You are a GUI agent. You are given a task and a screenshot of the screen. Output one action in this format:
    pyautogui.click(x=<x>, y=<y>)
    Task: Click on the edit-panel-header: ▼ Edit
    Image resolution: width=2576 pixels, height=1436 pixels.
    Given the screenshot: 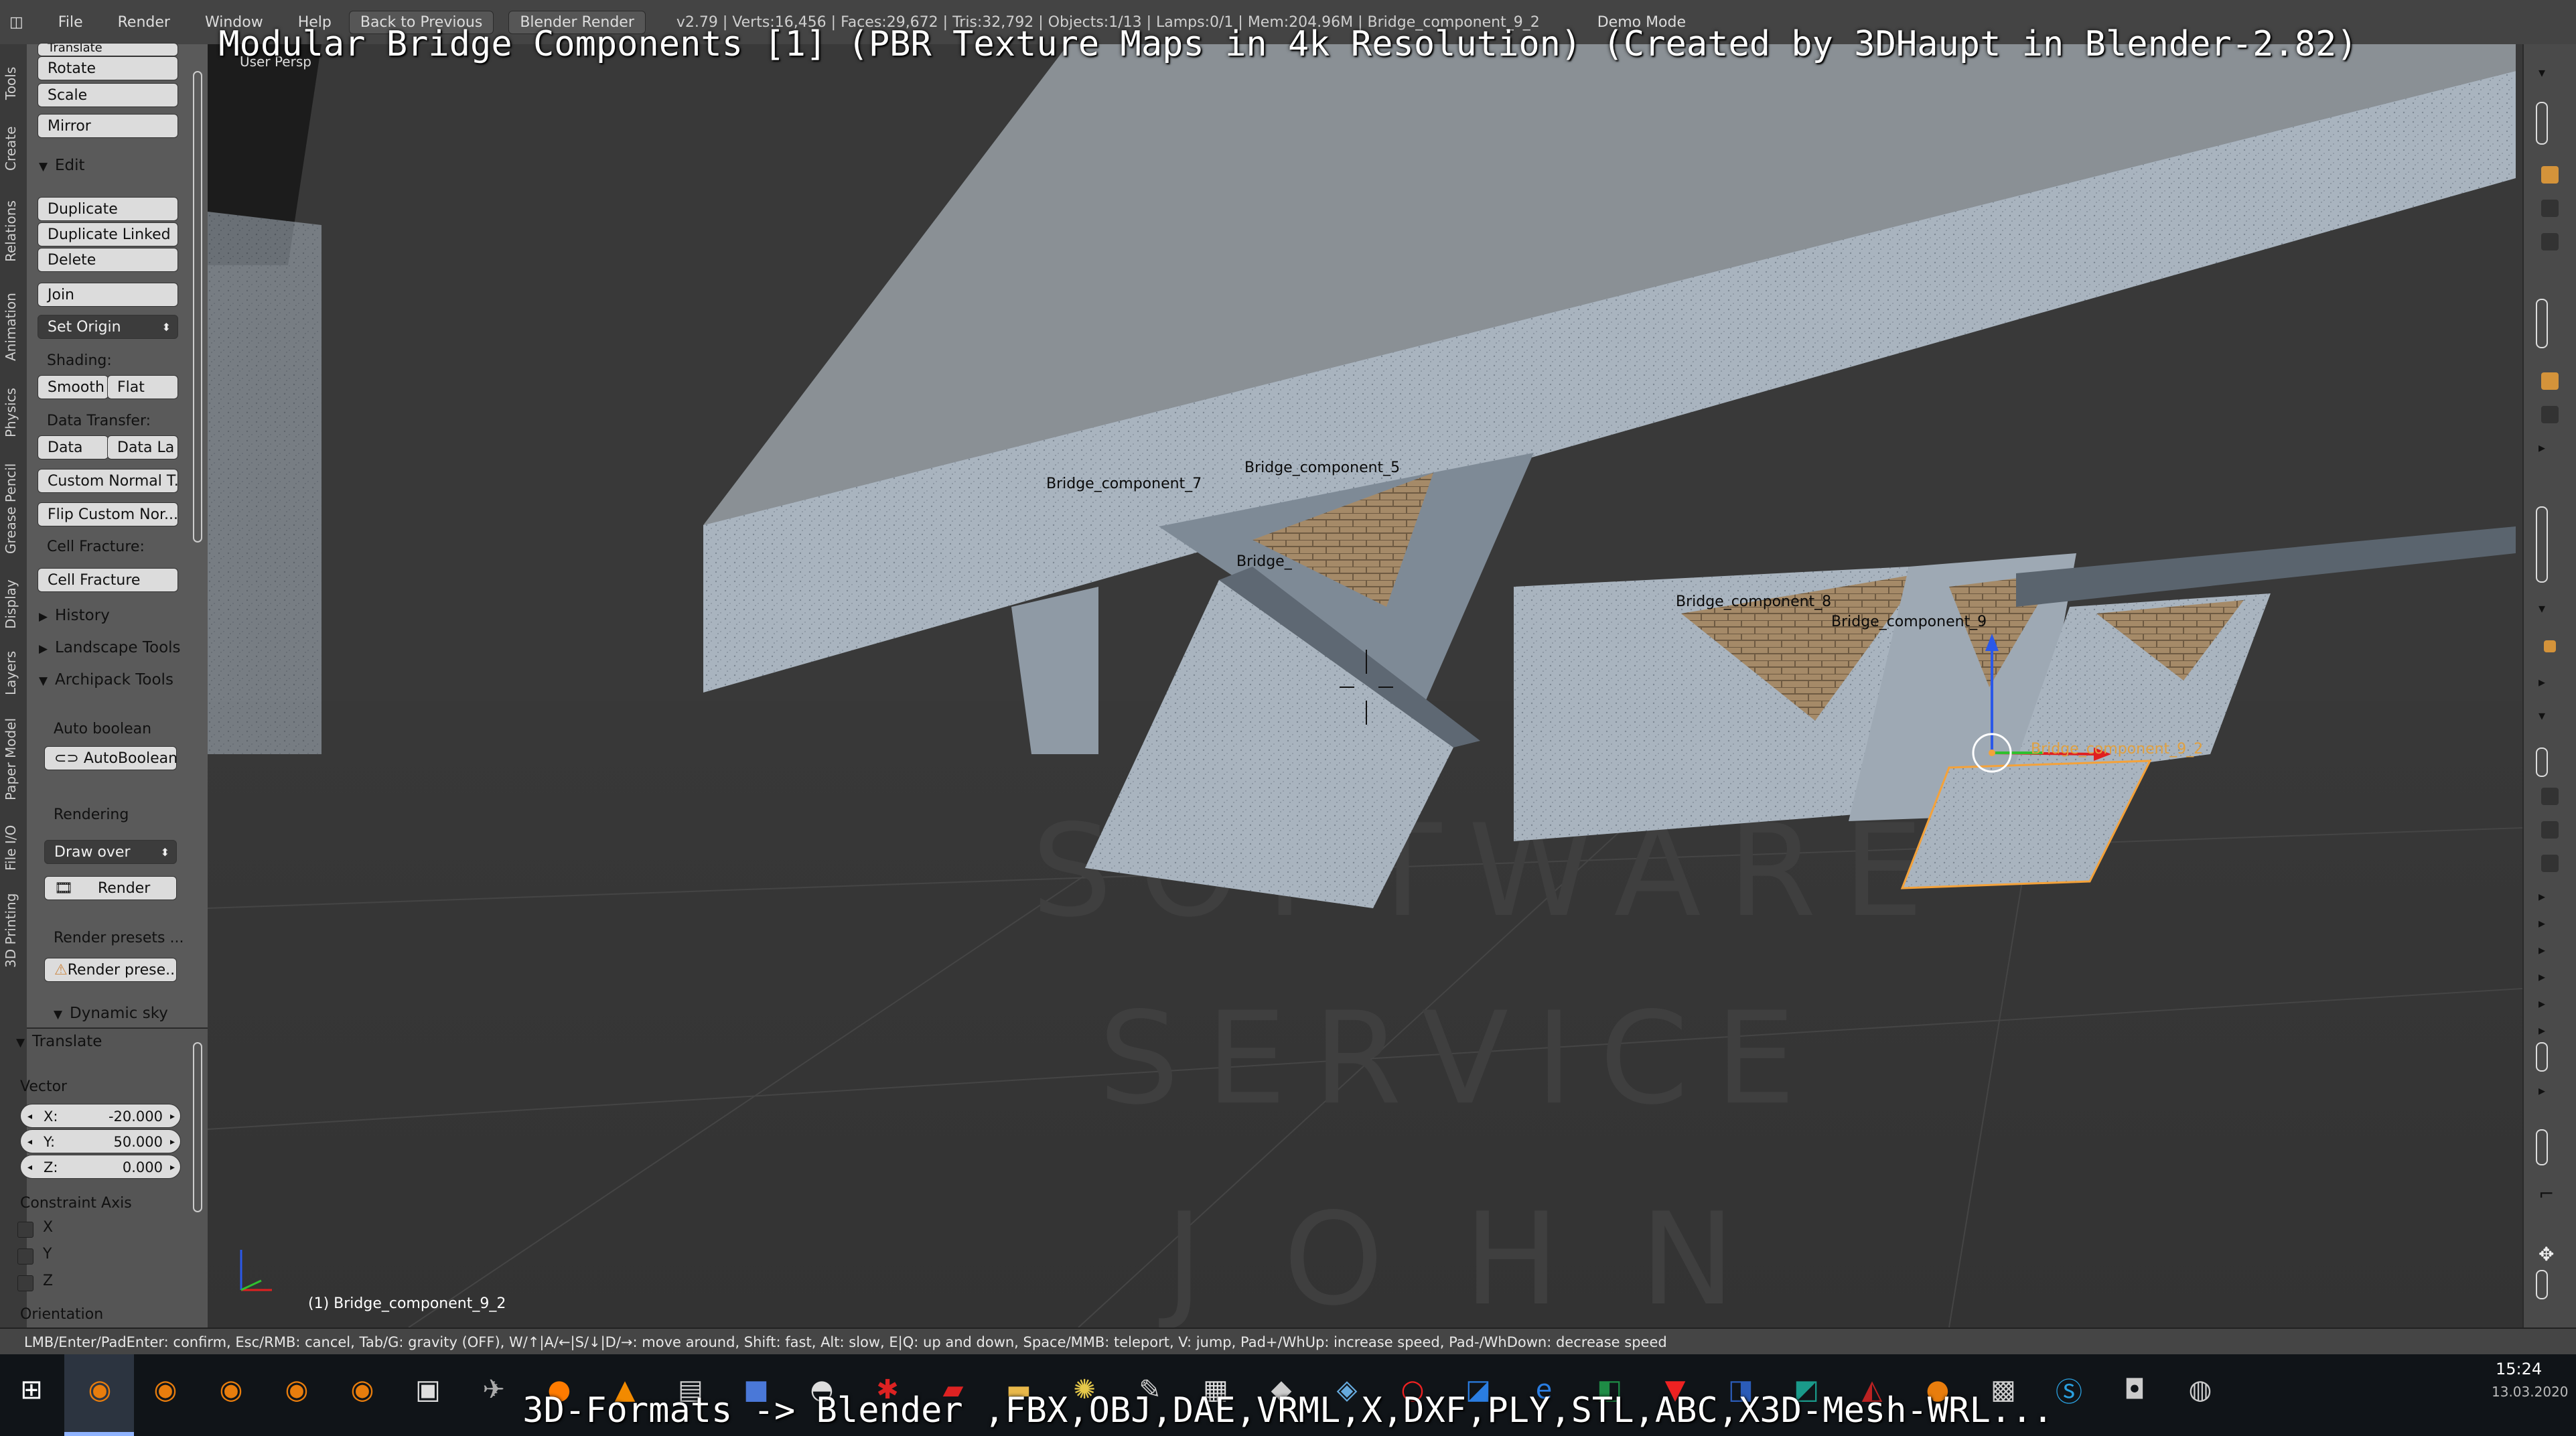 What is the action you would take?
    pyautogui.click(x=62, y=166)
    